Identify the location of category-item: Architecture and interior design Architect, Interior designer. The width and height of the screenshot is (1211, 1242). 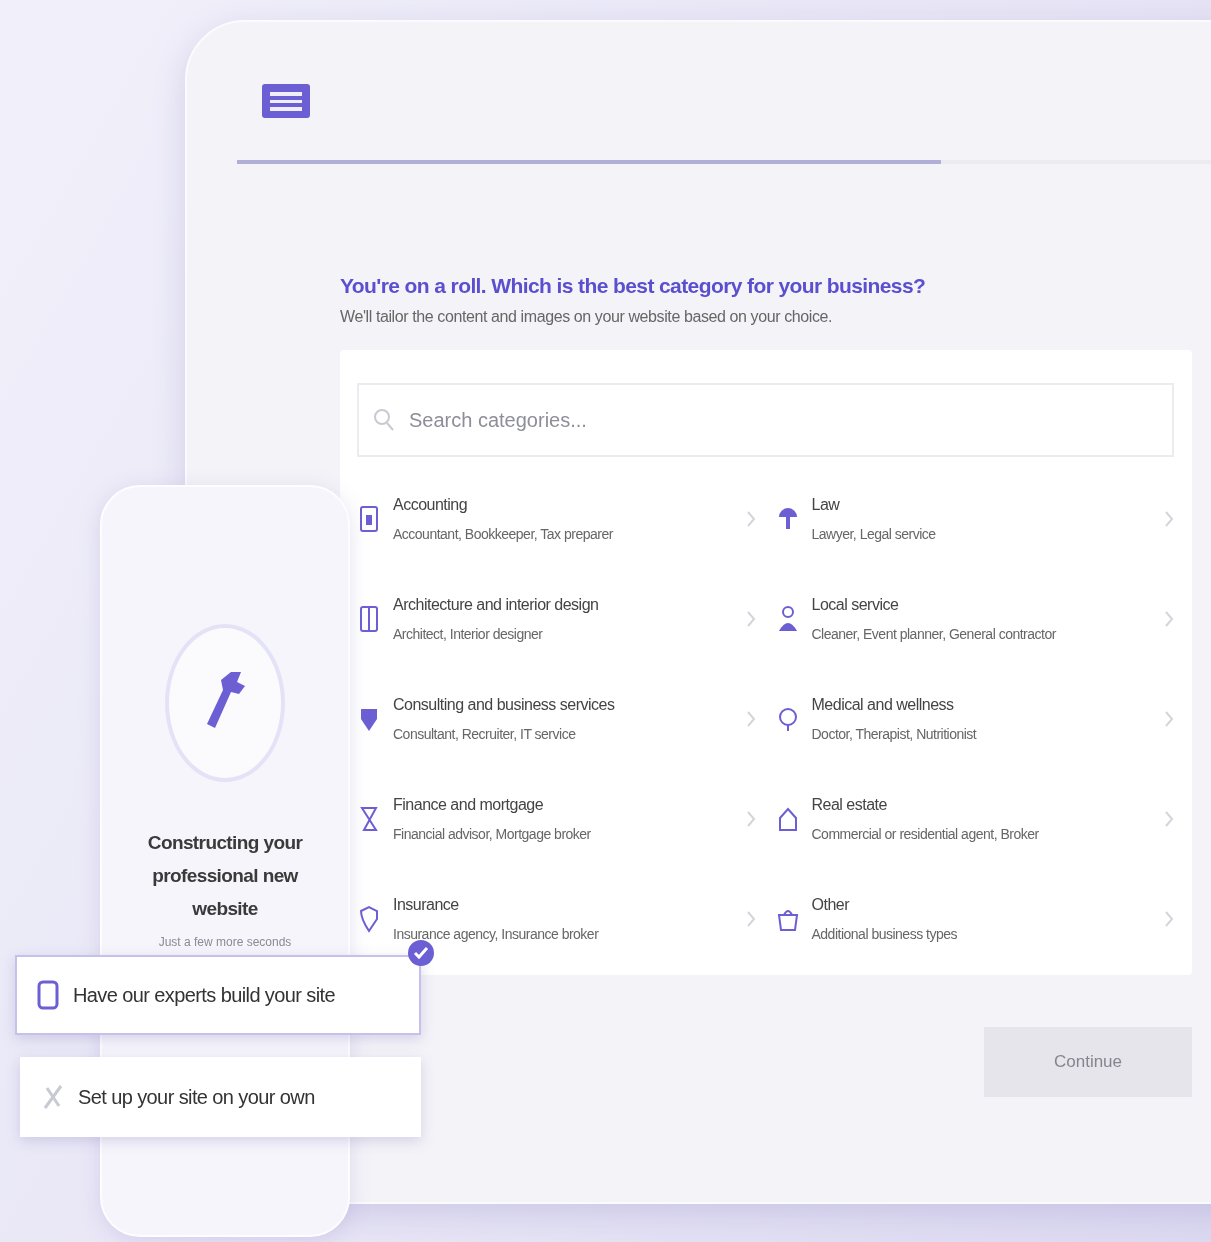
(556, 619).